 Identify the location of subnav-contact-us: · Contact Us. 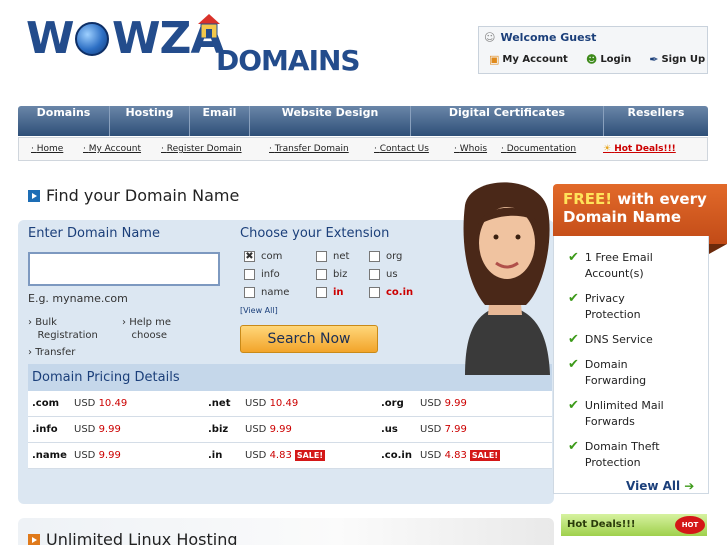
(401, 149).